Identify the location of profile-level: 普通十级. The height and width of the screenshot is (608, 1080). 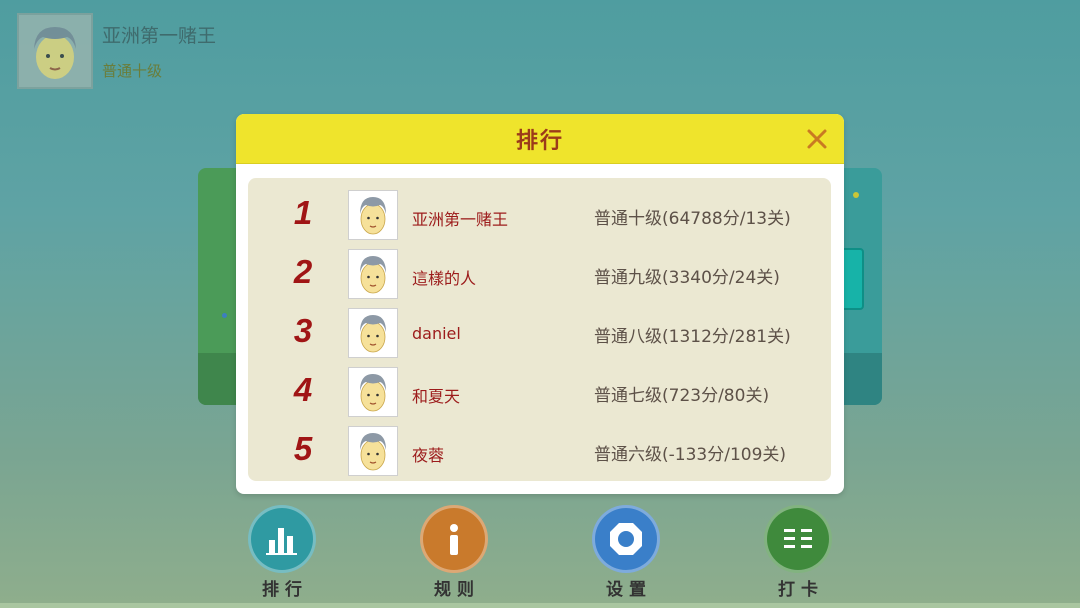
(132, 71).